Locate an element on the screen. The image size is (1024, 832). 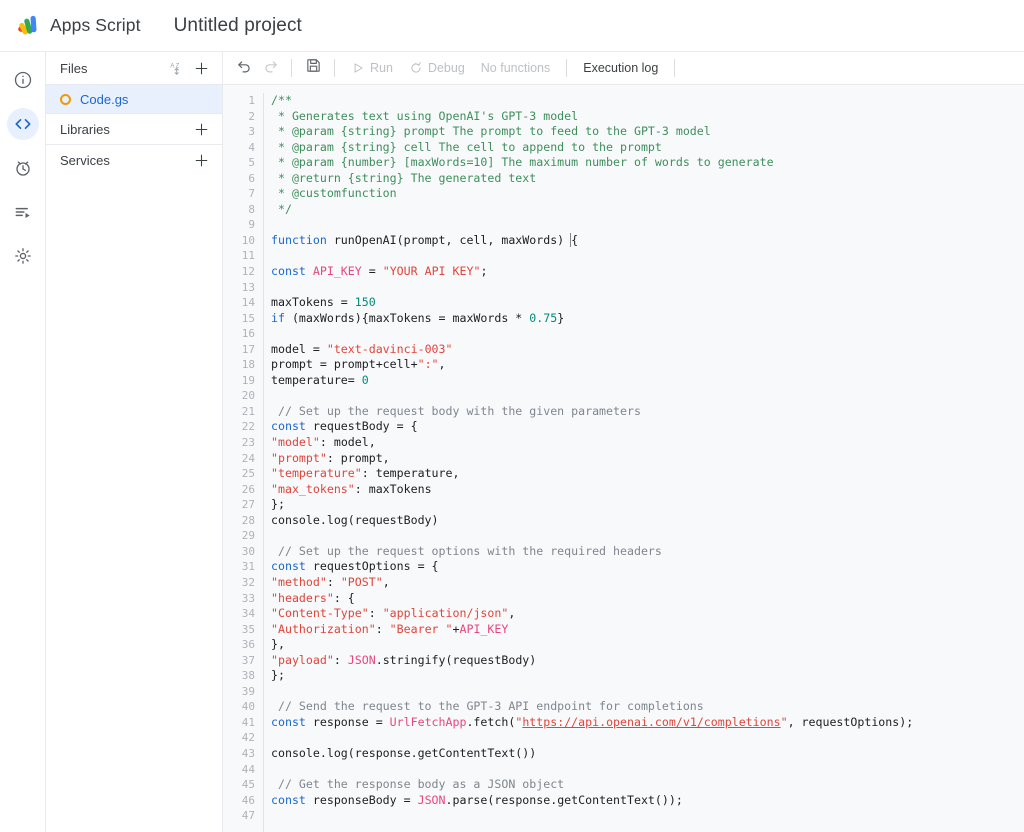
code-line: prompt = prompt+cell+":", is located at coordinates (647, 365).